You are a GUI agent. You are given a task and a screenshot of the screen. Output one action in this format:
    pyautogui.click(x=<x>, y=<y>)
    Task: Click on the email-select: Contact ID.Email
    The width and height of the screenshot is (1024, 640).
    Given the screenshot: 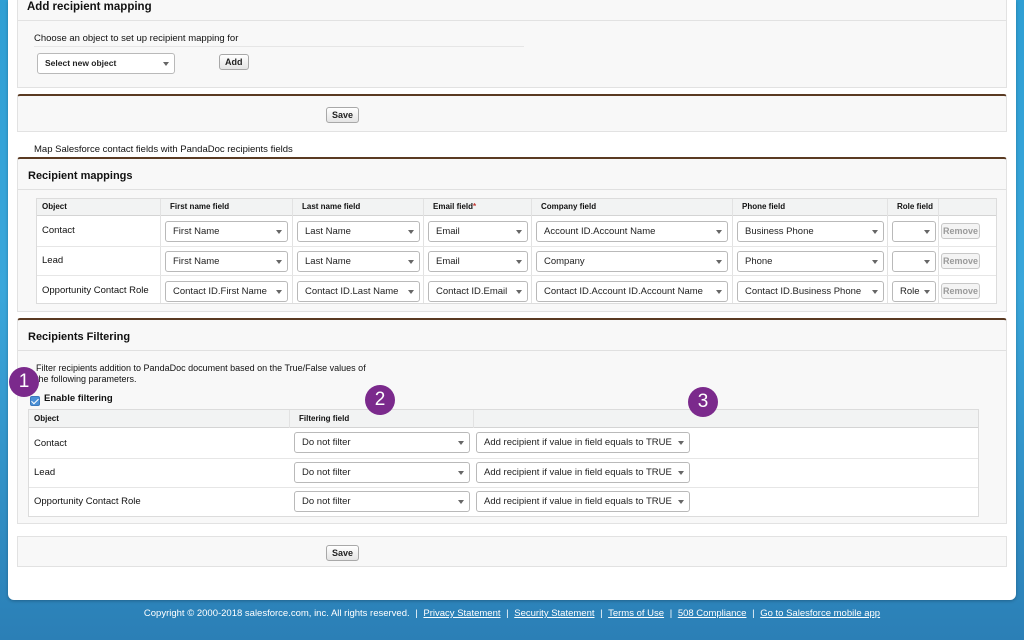 What is the action you would take?
    pyautogui.click(x=478, y=291)
    